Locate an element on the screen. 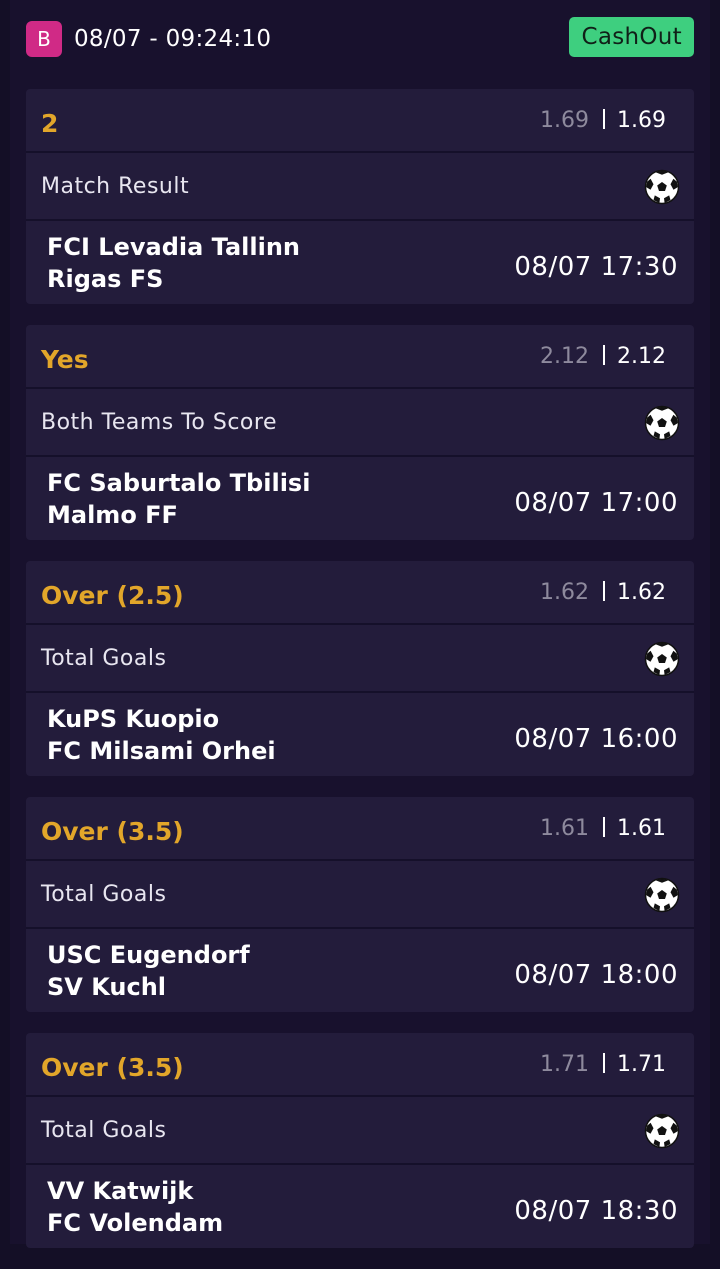  home-team: FC Saburtalo Tbilisi is located at coordinates (179, 483).